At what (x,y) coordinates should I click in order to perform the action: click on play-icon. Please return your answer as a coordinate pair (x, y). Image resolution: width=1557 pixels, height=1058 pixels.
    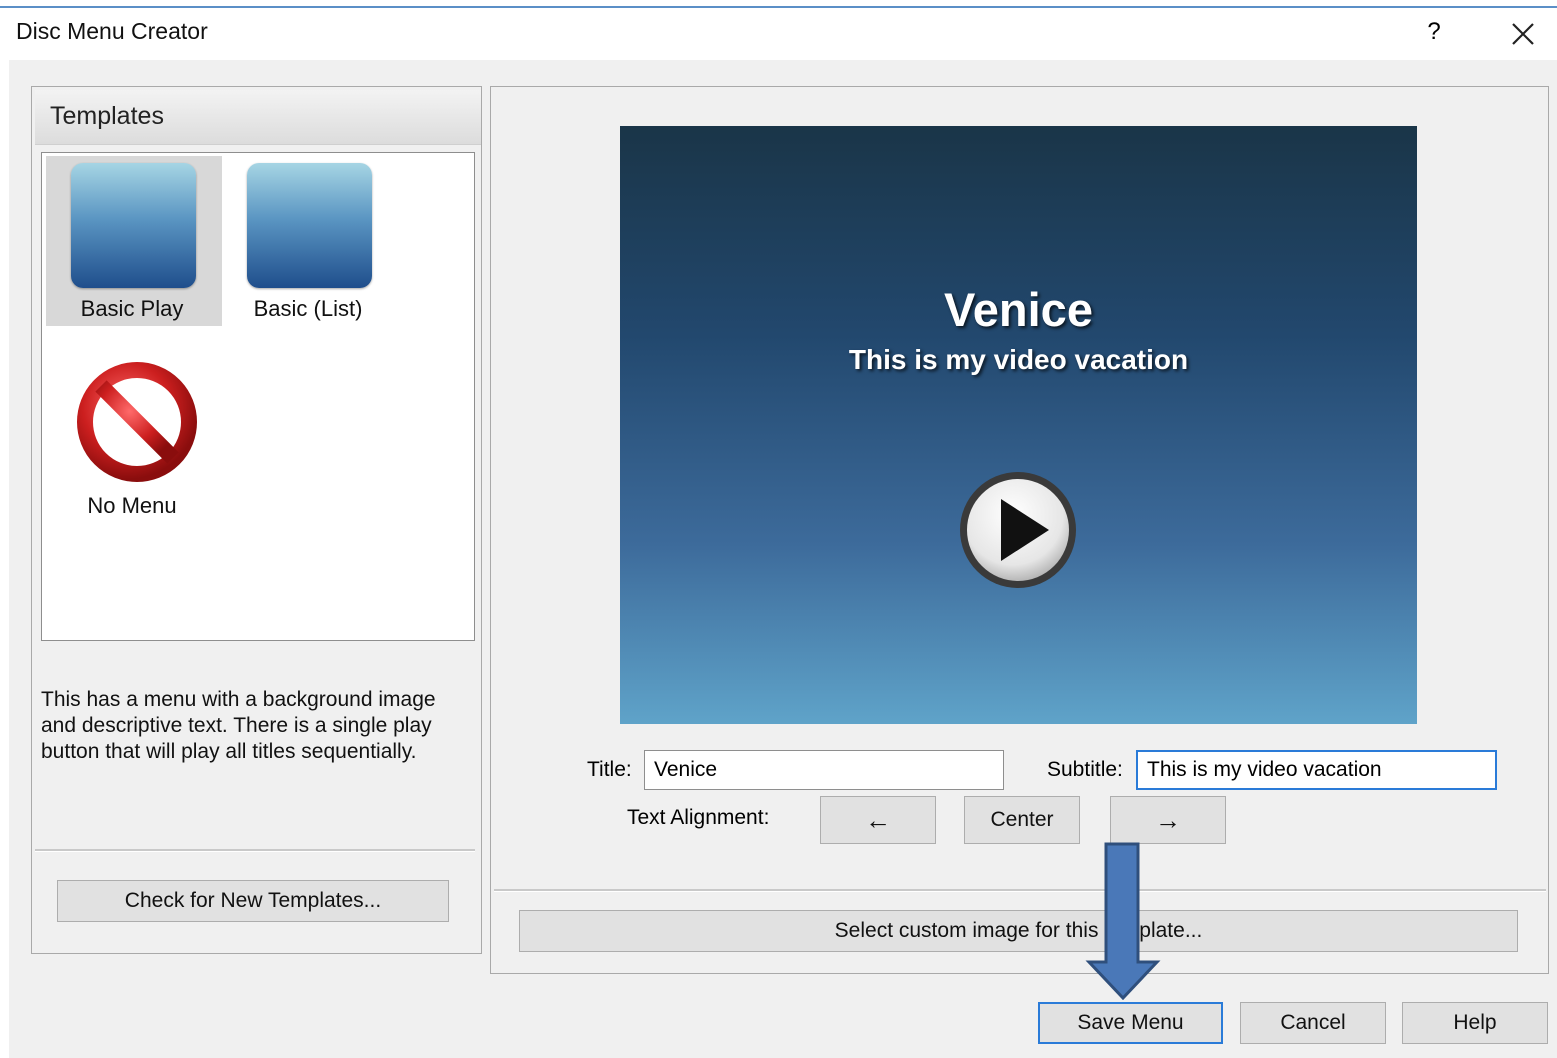
    Looking at the image, I should click on (1018, 530).